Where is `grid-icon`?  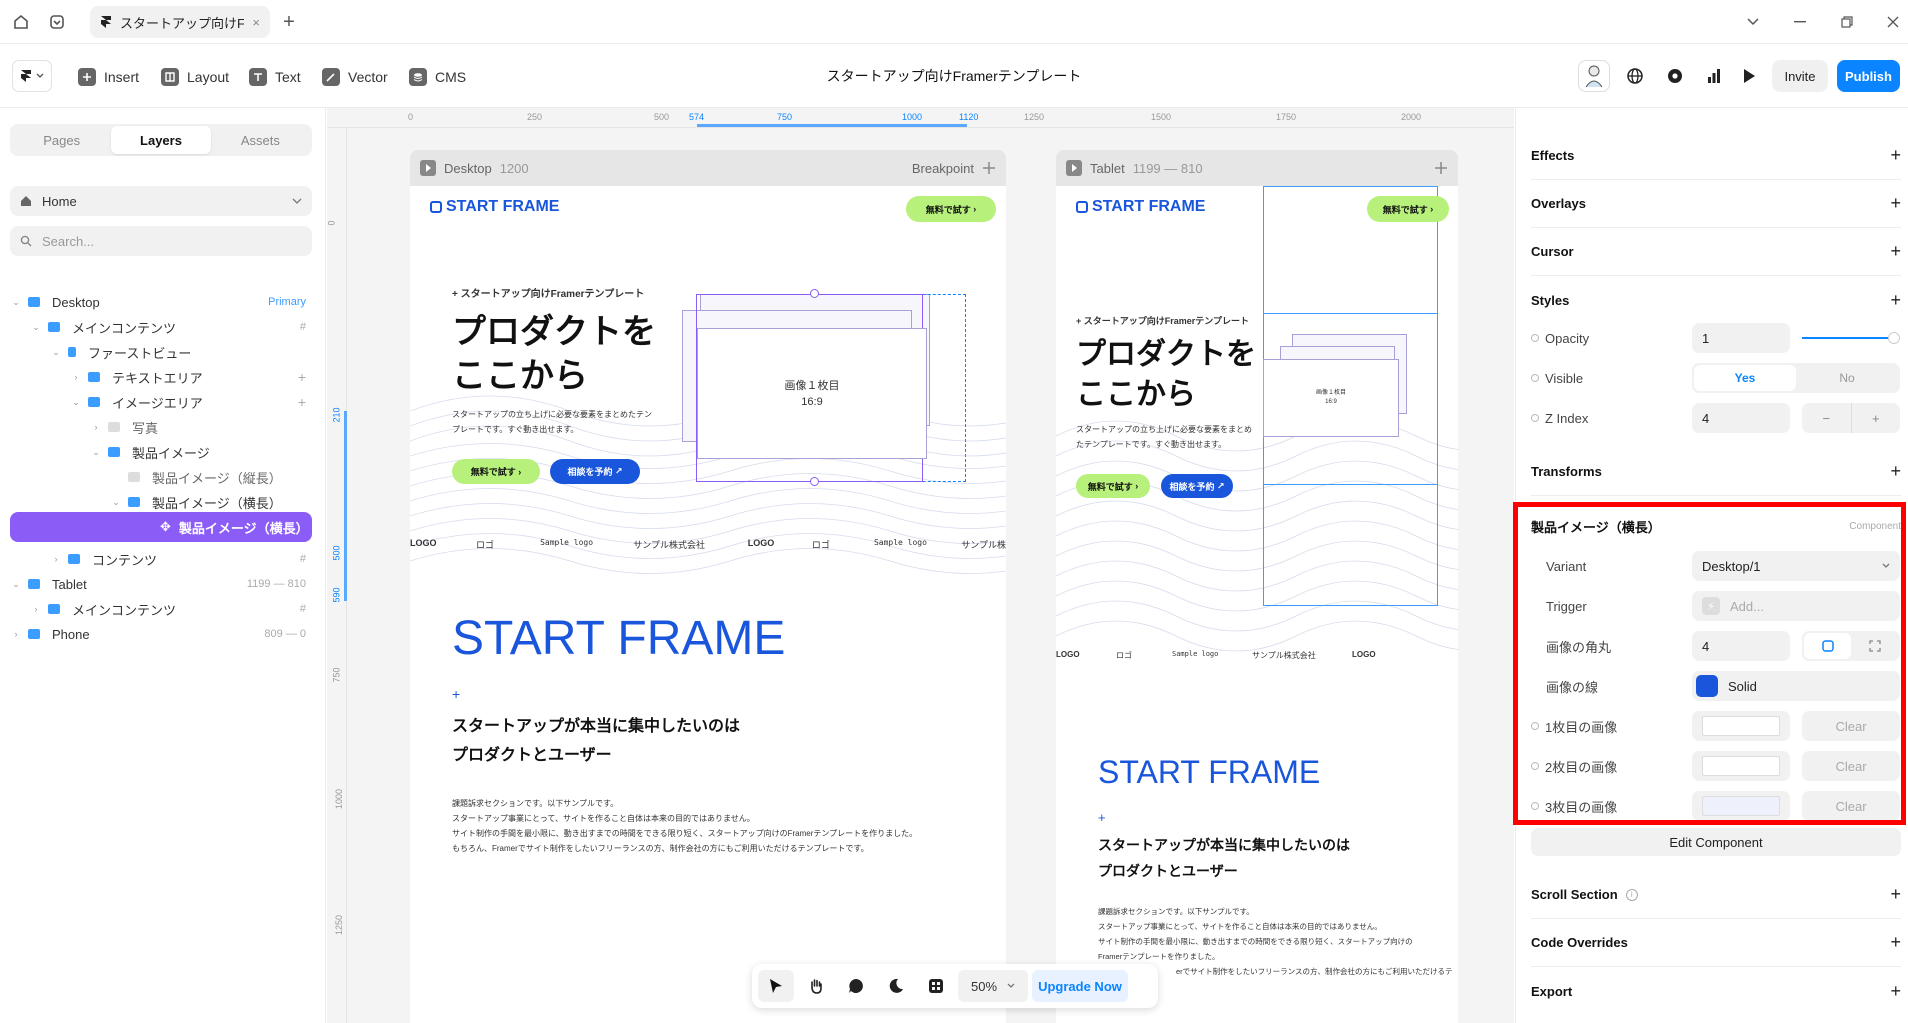 grid-icon is located at coordinates (936, 986).